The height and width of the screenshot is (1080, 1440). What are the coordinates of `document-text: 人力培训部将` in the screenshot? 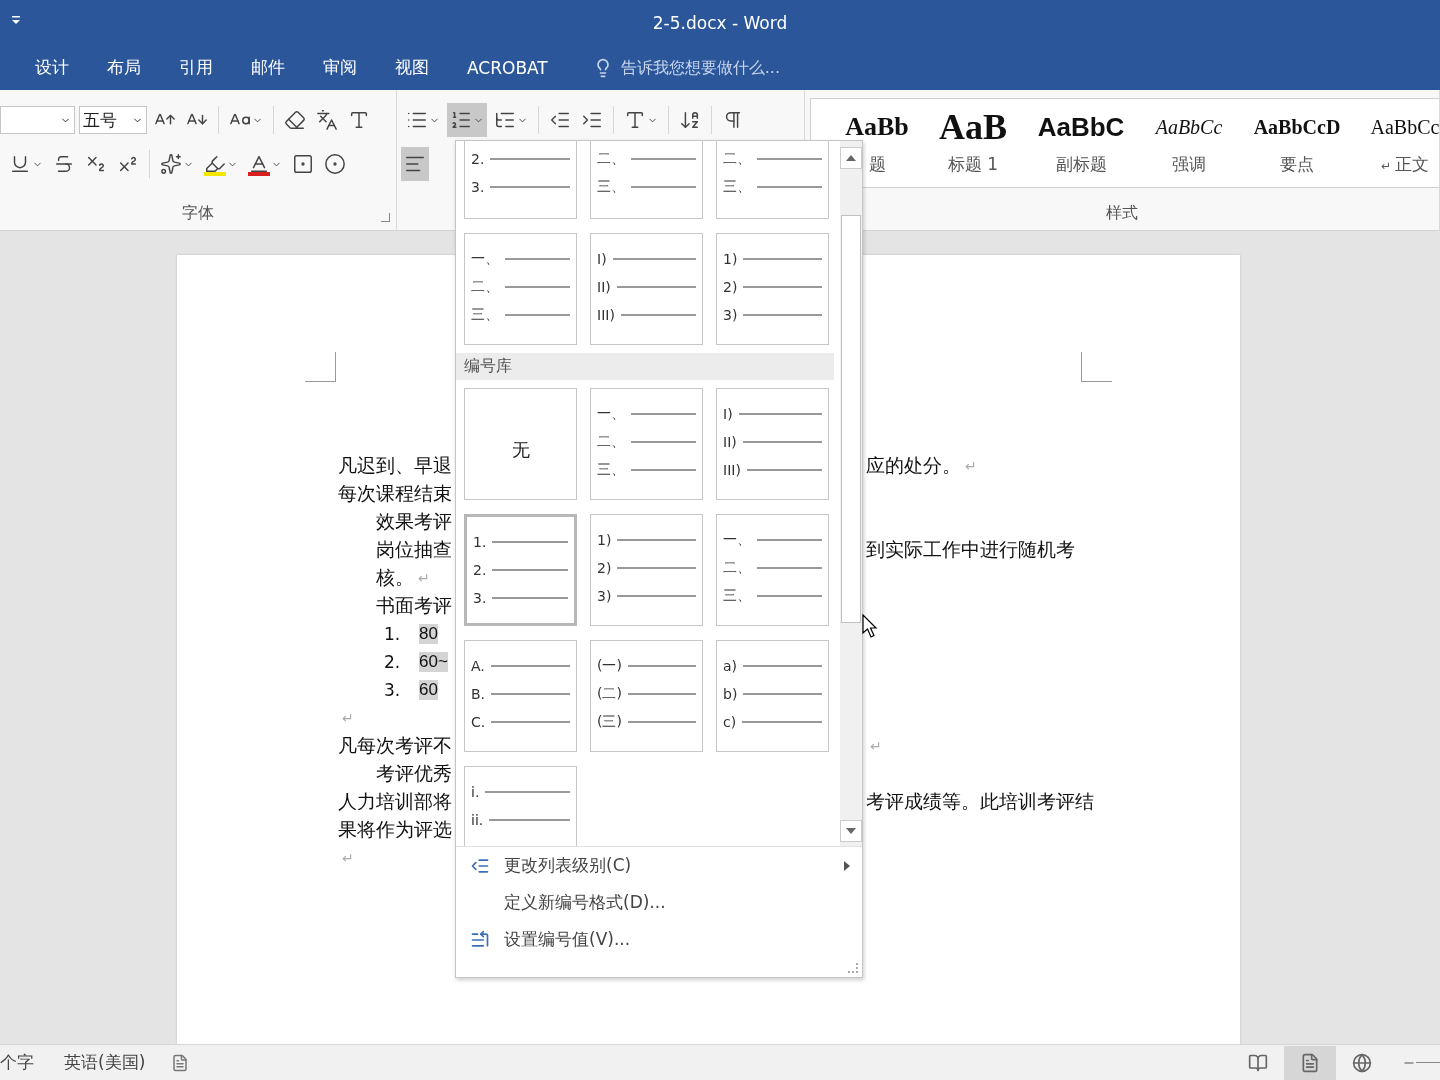 It's located at (395, 802).